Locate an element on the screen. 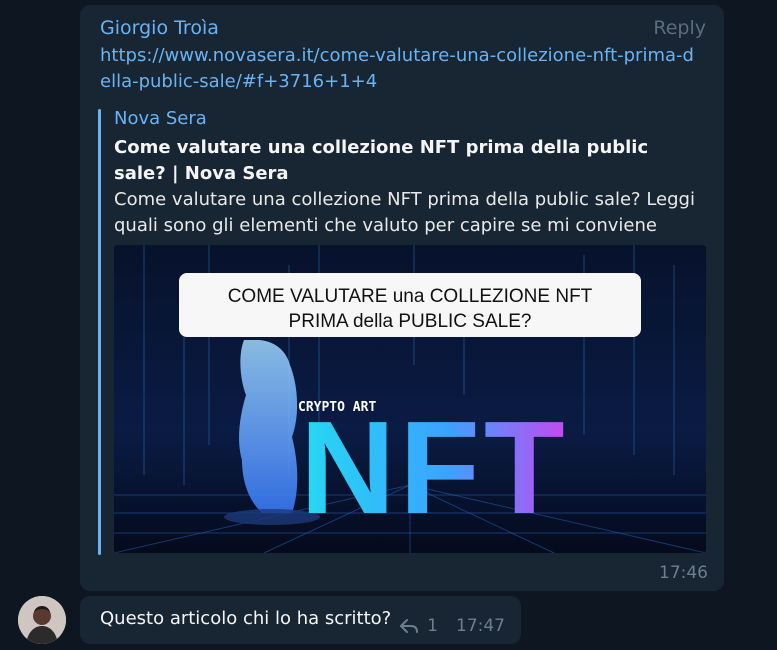  statue-icon is located at coordinates (268, 426).